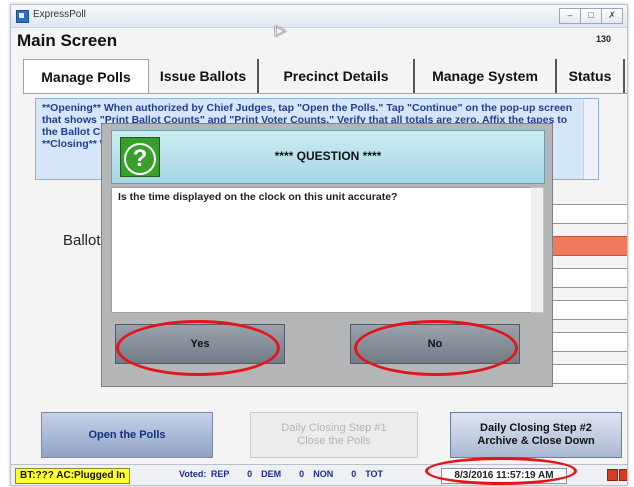 The width and height of the screenshot is (634, 487). Describe the element at coordinates (82, 240) in the screenshot. I see `ballot-label: Ballot` at that location.